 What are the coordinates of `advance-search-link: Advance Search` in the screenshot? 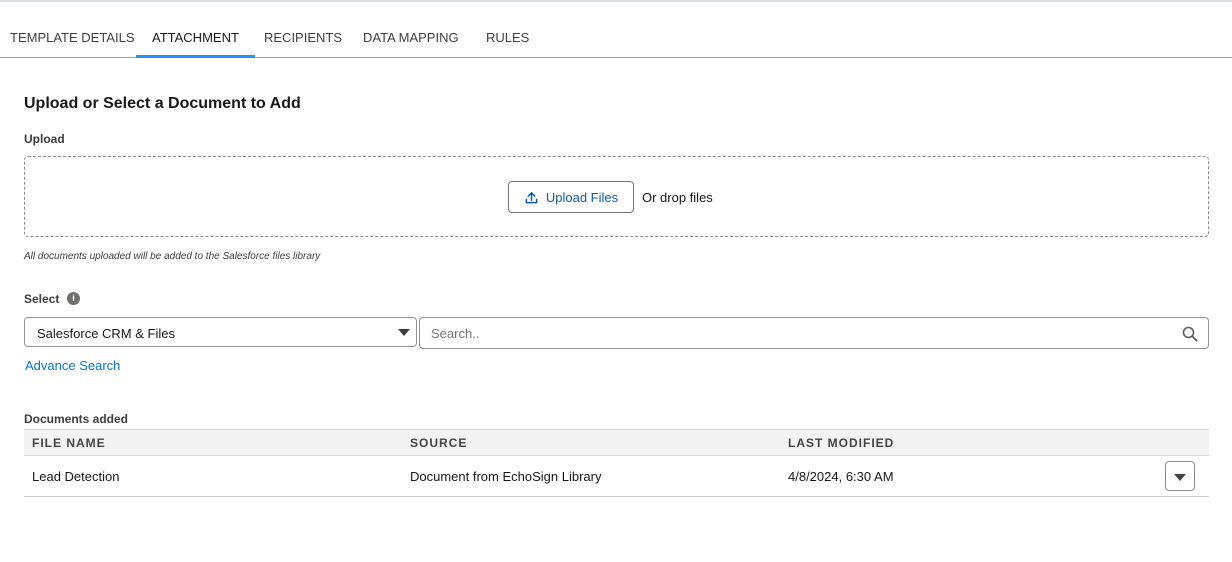 It's located at (72, 365).